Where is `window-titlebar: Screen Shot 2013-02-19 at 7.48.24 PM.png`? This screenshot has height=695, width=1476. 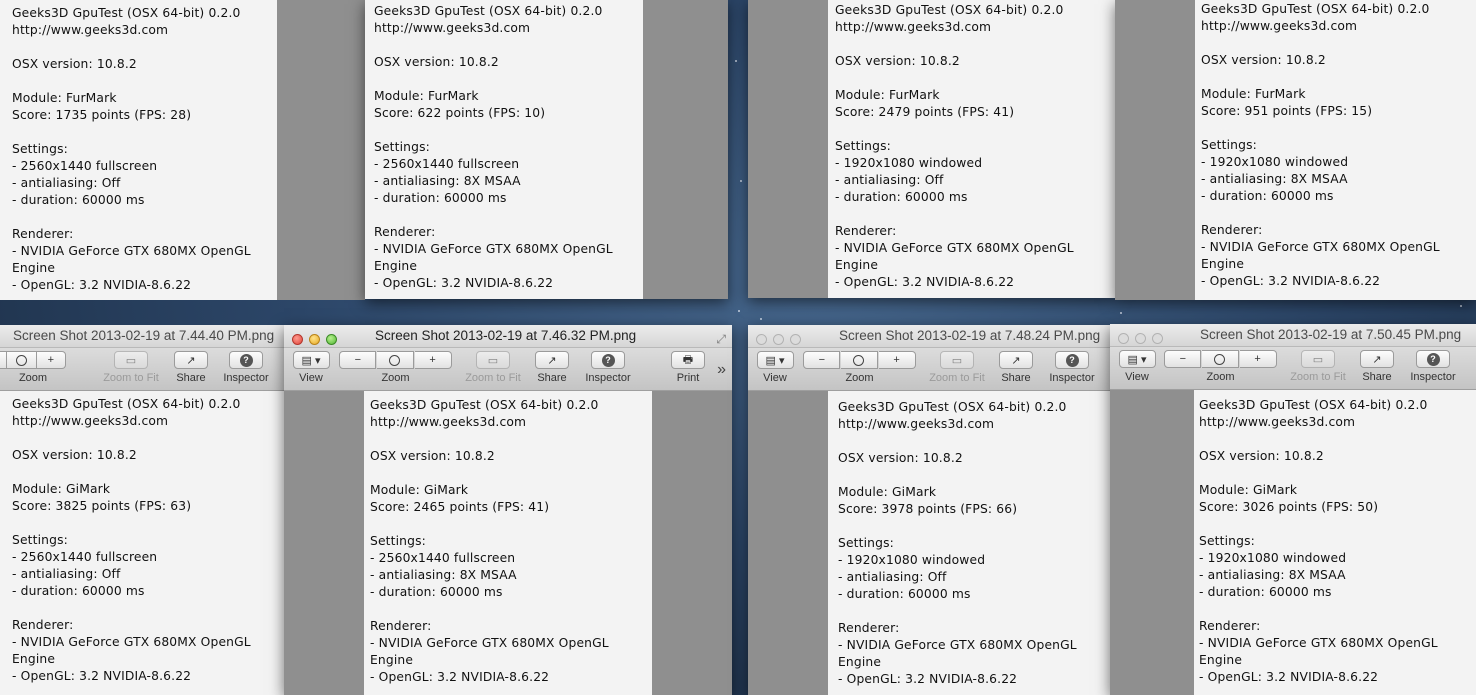
window-titlebar: Screen Shot 2013-02-19 at 7.48.24 PM.png is located at coordinates (929, 336).